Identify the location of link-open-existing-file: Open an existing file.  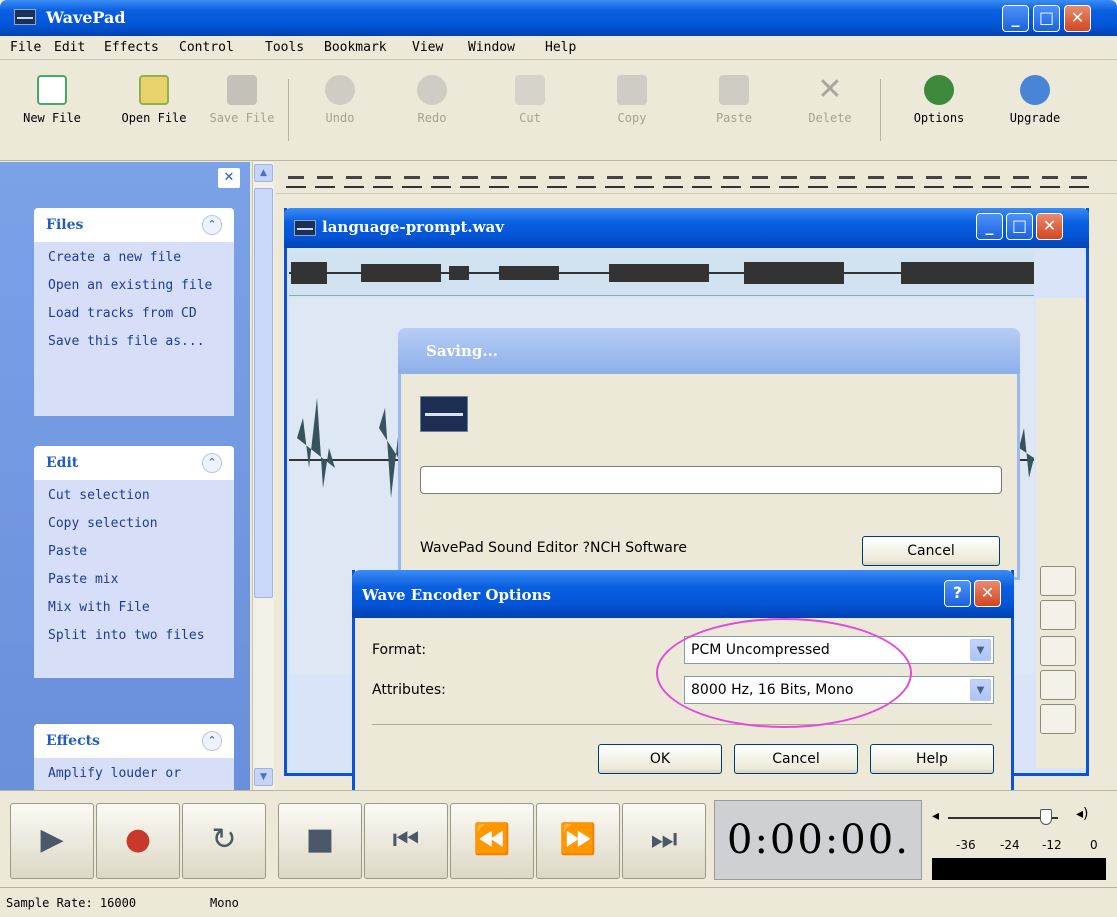
(135, 285).